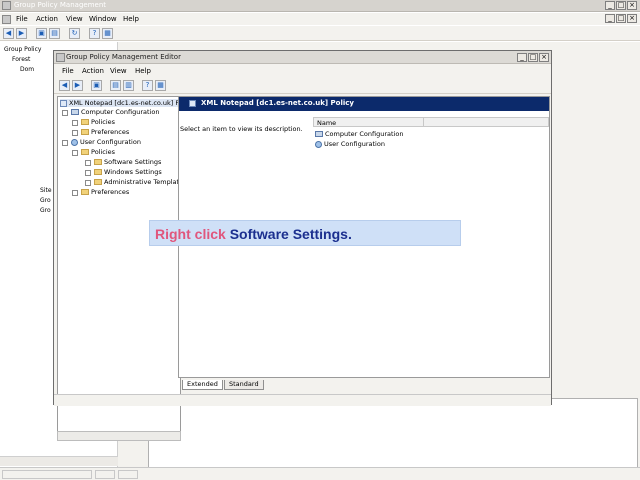 The image size is (640, 480). I want to click on help-icon: ?, so click(94, 33).